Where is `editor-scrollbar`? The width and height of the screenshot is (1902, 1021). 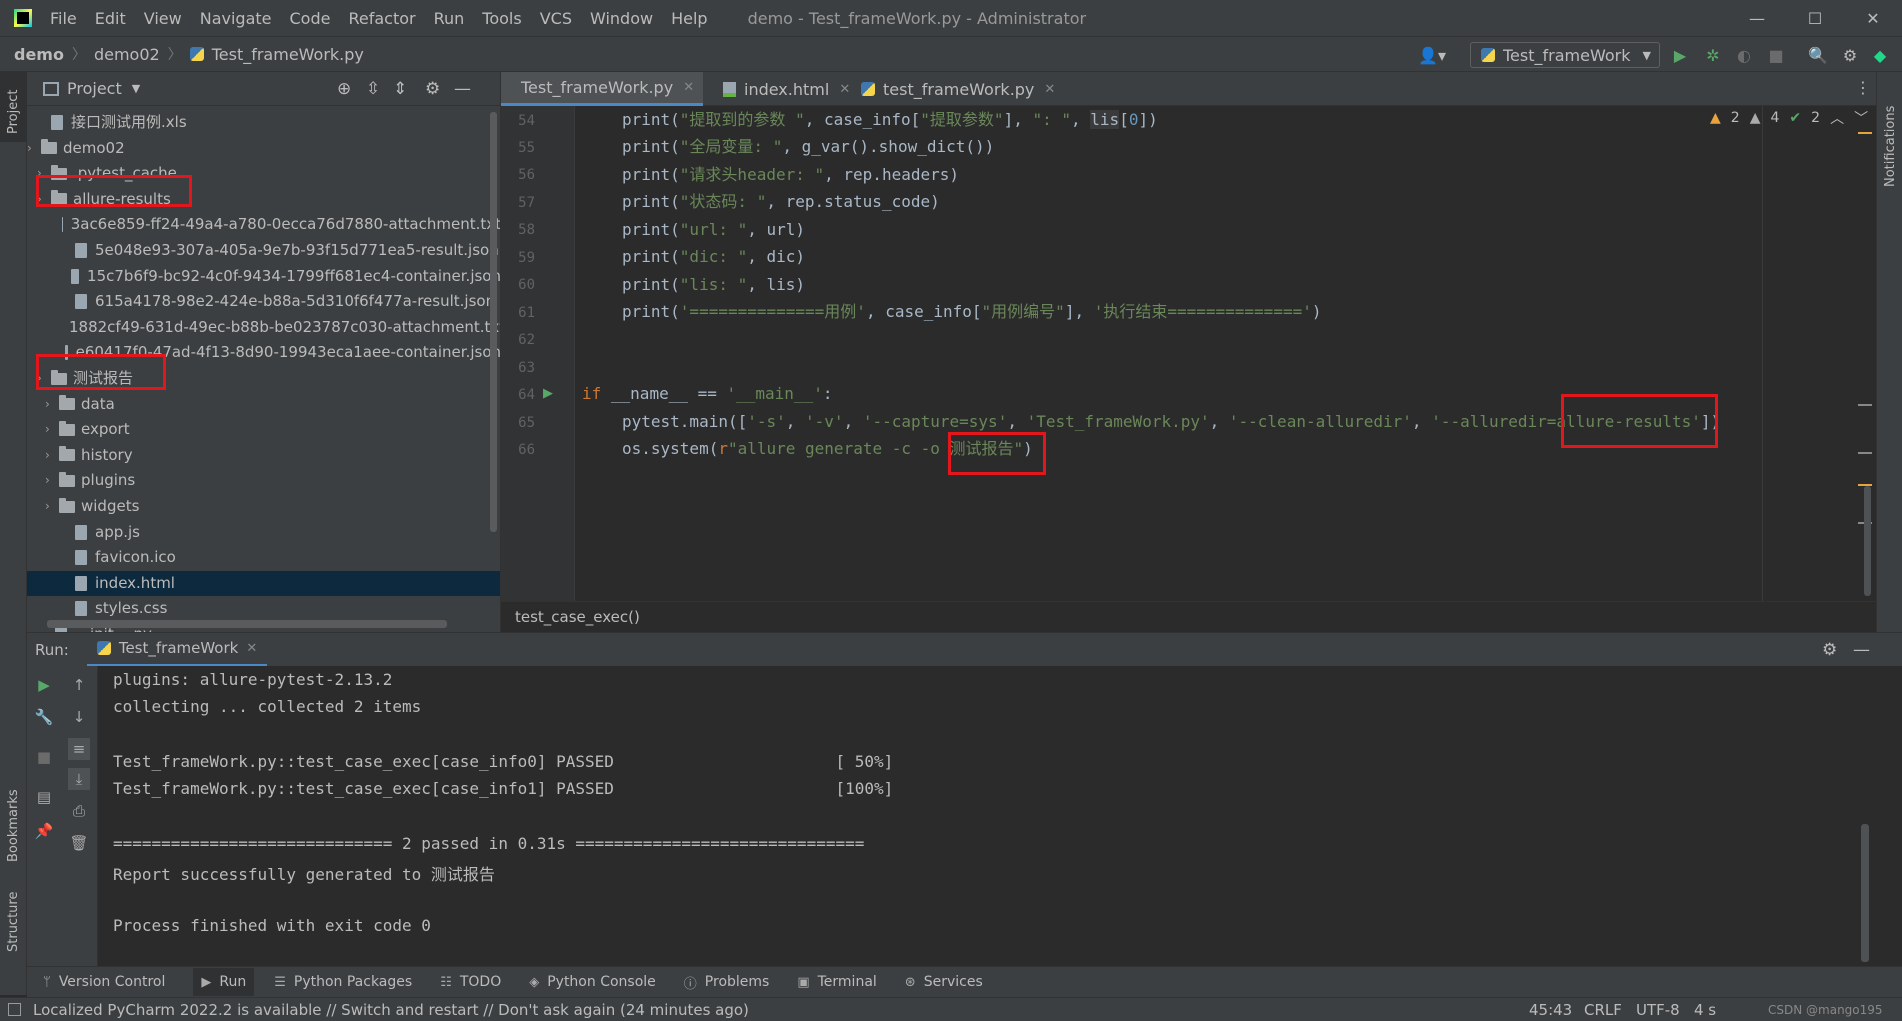 editor-scrollbar is located at coordinates (1867, 541).